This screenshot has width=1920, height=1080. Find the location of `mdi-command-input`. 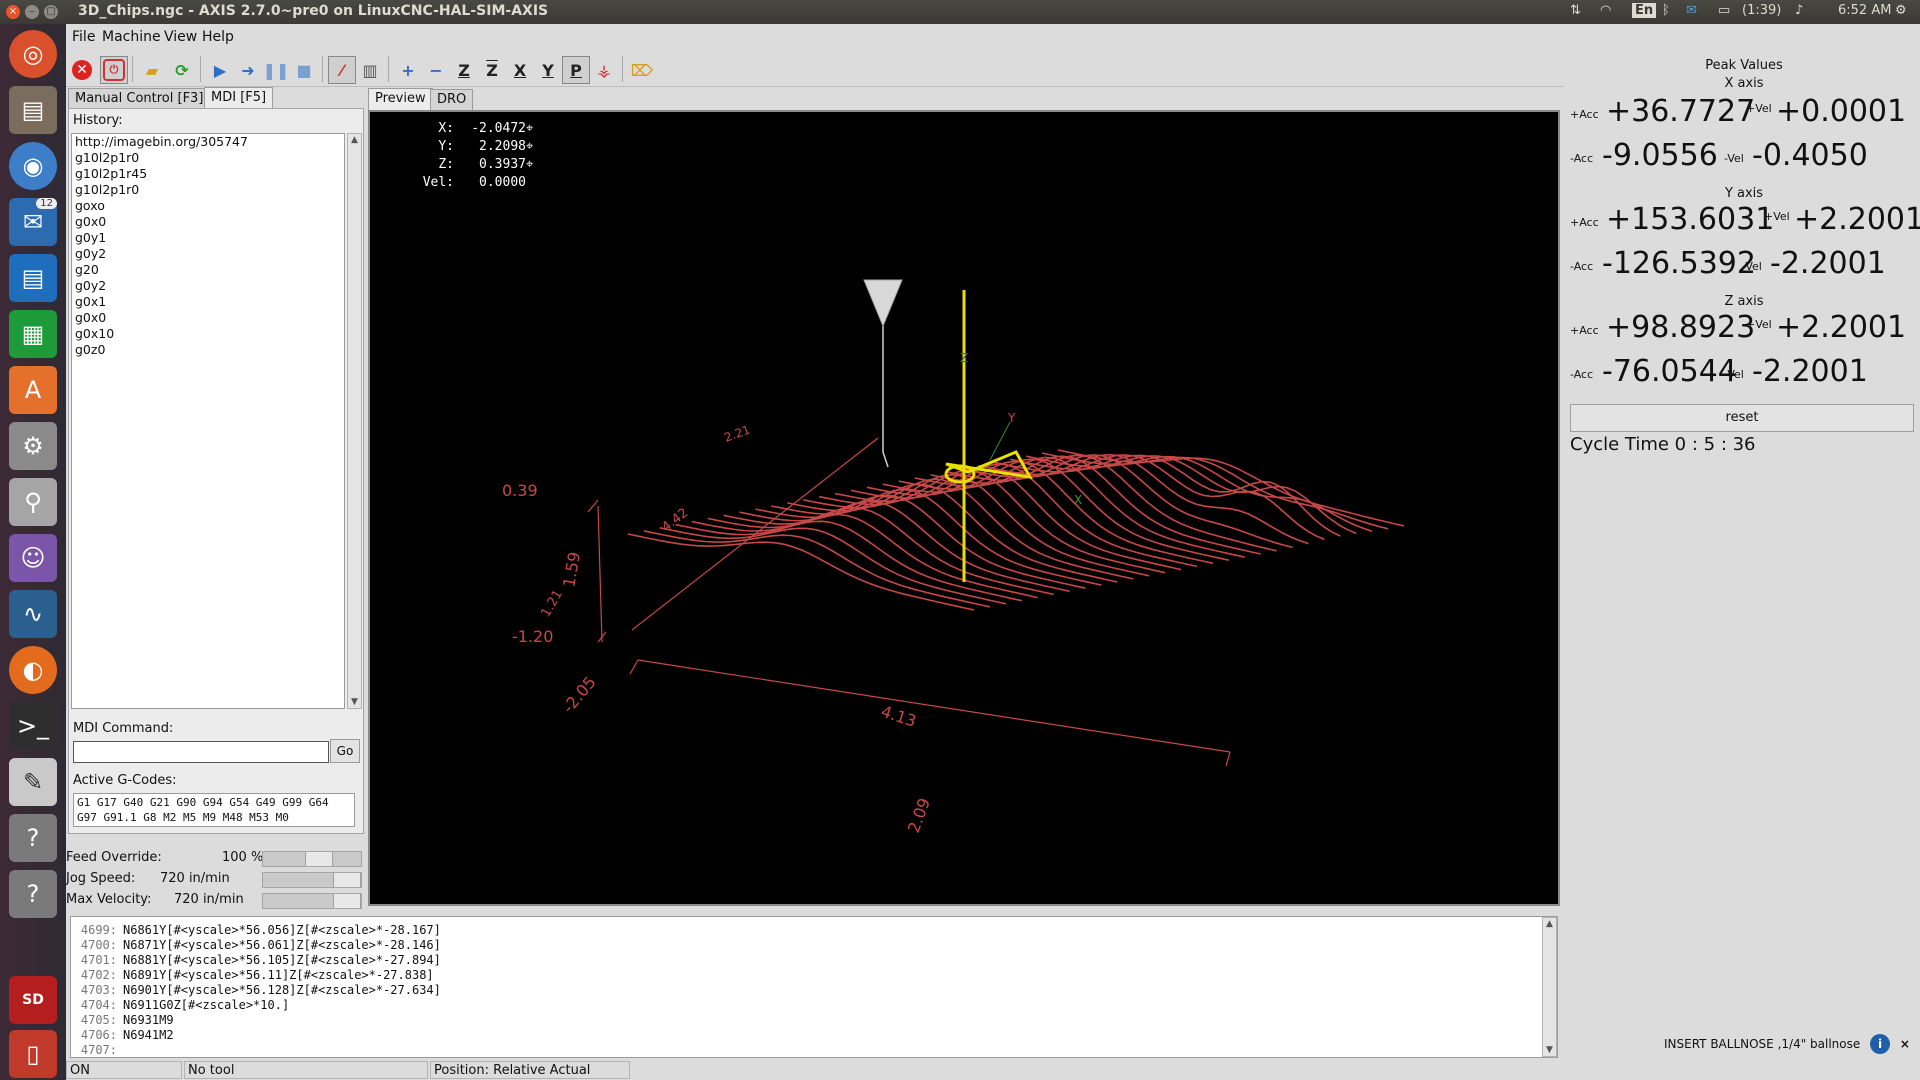

mdi-command-input is located at coordinates (201, 752).